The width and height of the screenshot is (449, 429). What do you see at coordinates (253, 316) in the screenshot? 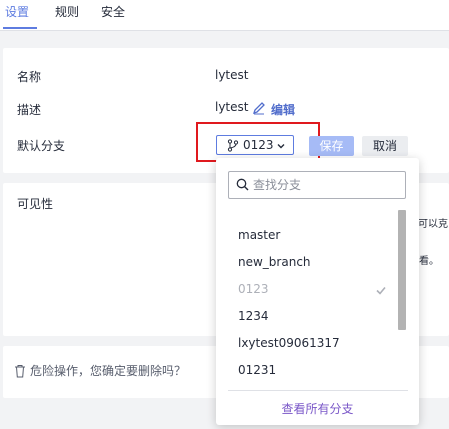
I see `branch-option-1234: 1234` at bounding box center [253, 316].